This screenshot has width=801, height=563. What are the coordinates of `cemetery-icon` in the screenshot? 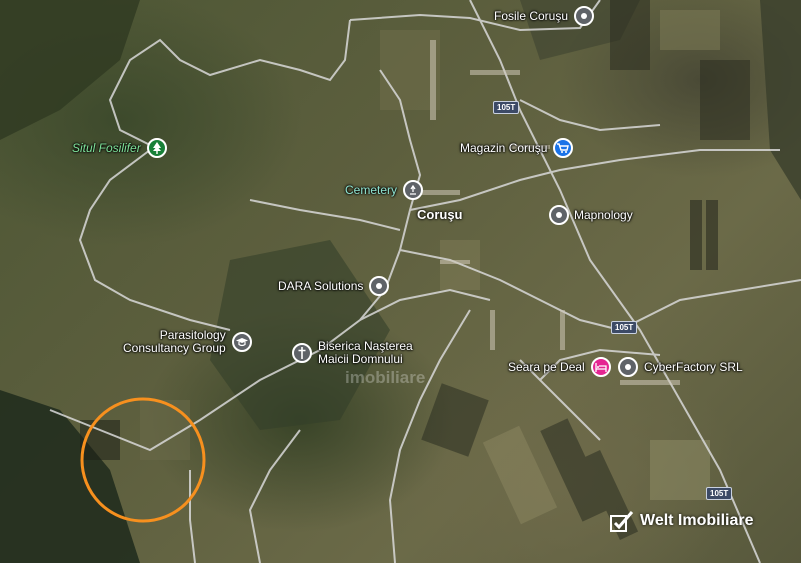 It's located at (413, 190).